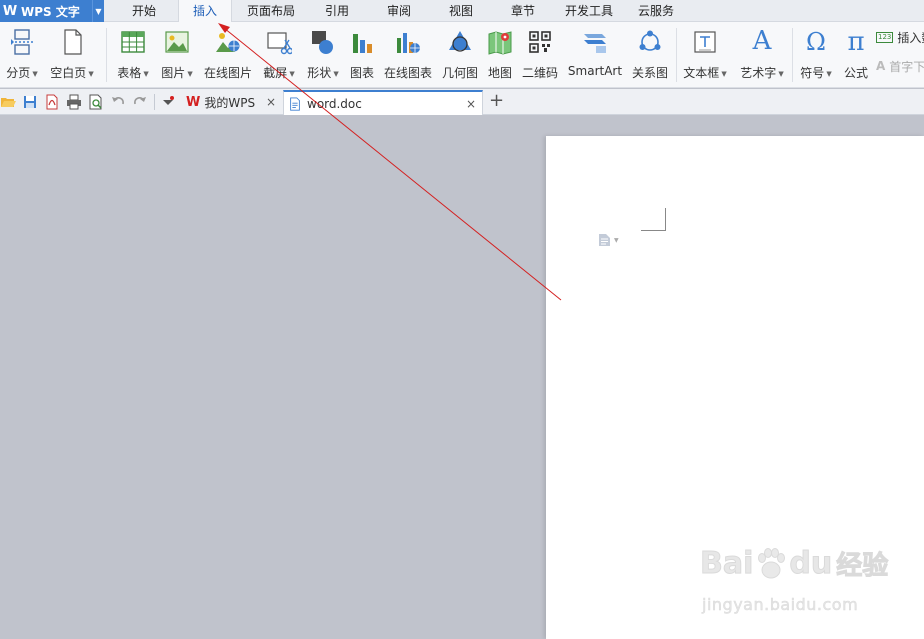  Describe the element at coordinates (855, 73) in the screenshot. I see `formula-label: 公式` at that location.